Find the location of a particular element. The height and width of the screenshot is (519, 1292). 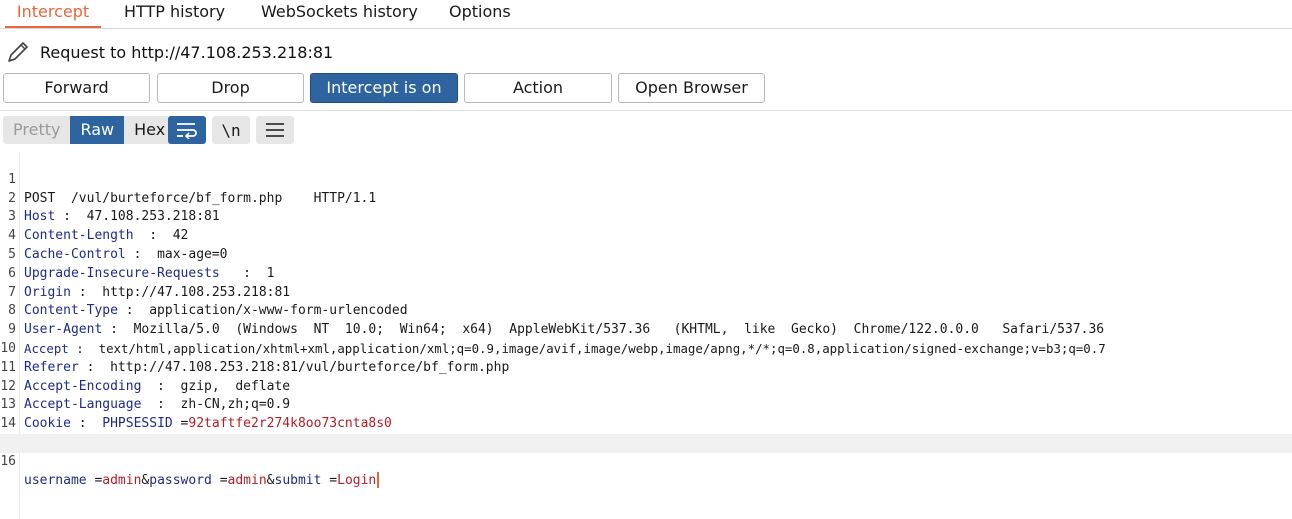

toolbar-divider is located at coordinates (646, 110).